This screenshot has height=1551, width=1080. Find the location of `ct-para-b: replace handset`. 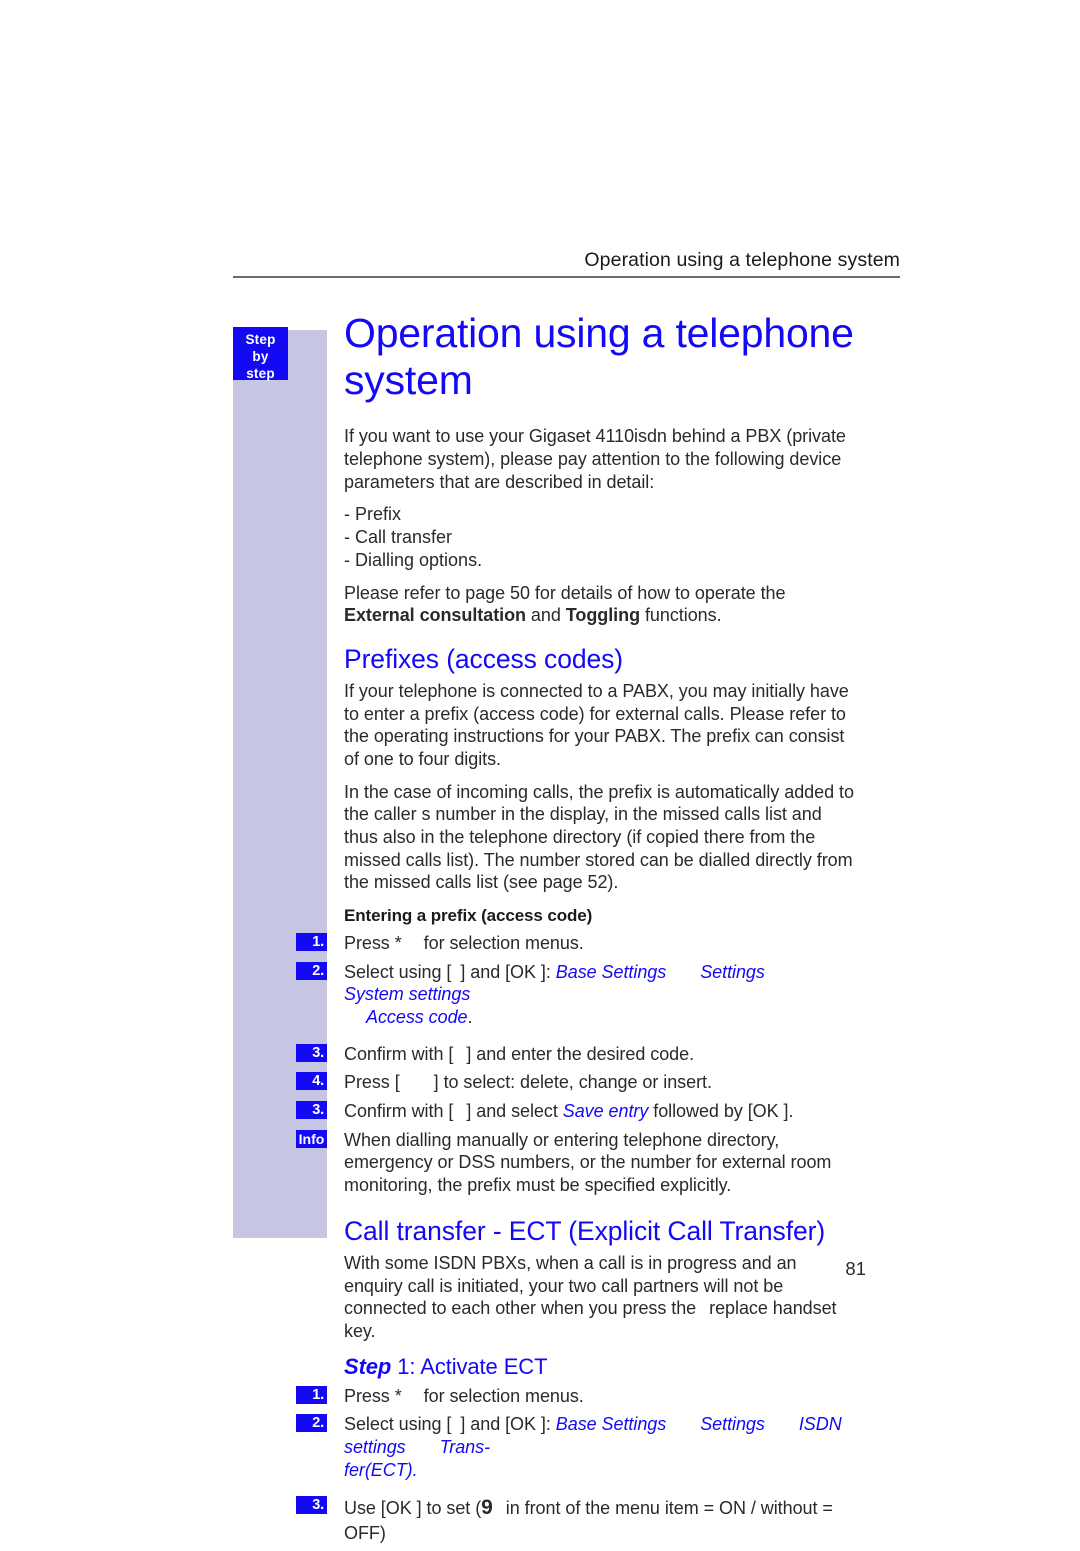

ct-para-b: replace handset is located at coordinates (773, 1308).